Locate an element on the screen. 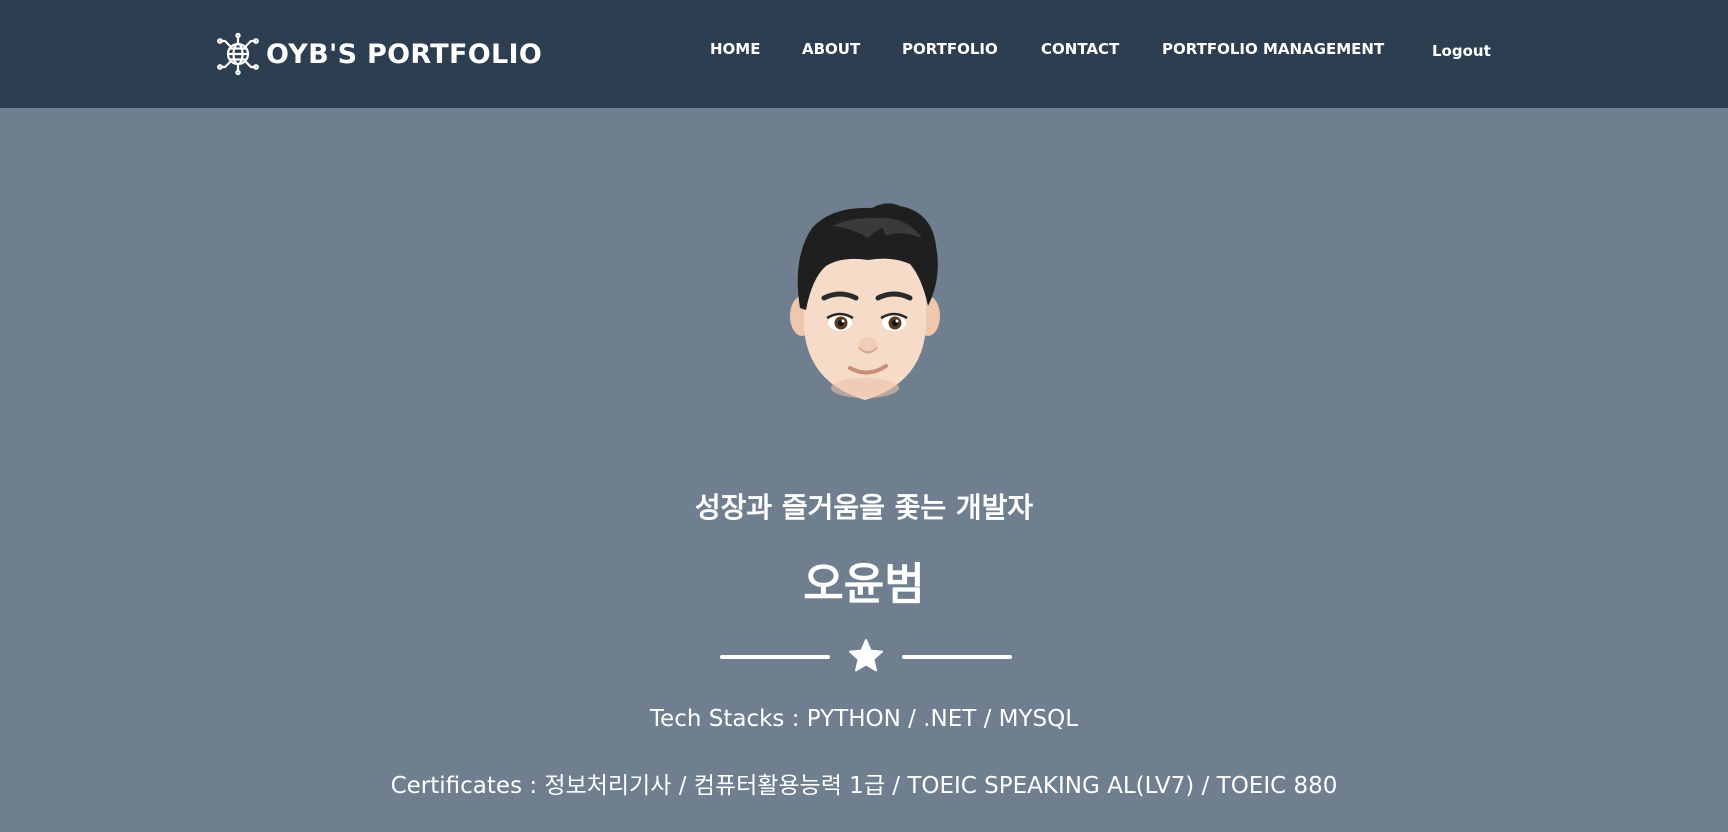 The height and width of the screenshot is (832, 1728). nav-about: ABOUT is located at coordinates (831, 49).